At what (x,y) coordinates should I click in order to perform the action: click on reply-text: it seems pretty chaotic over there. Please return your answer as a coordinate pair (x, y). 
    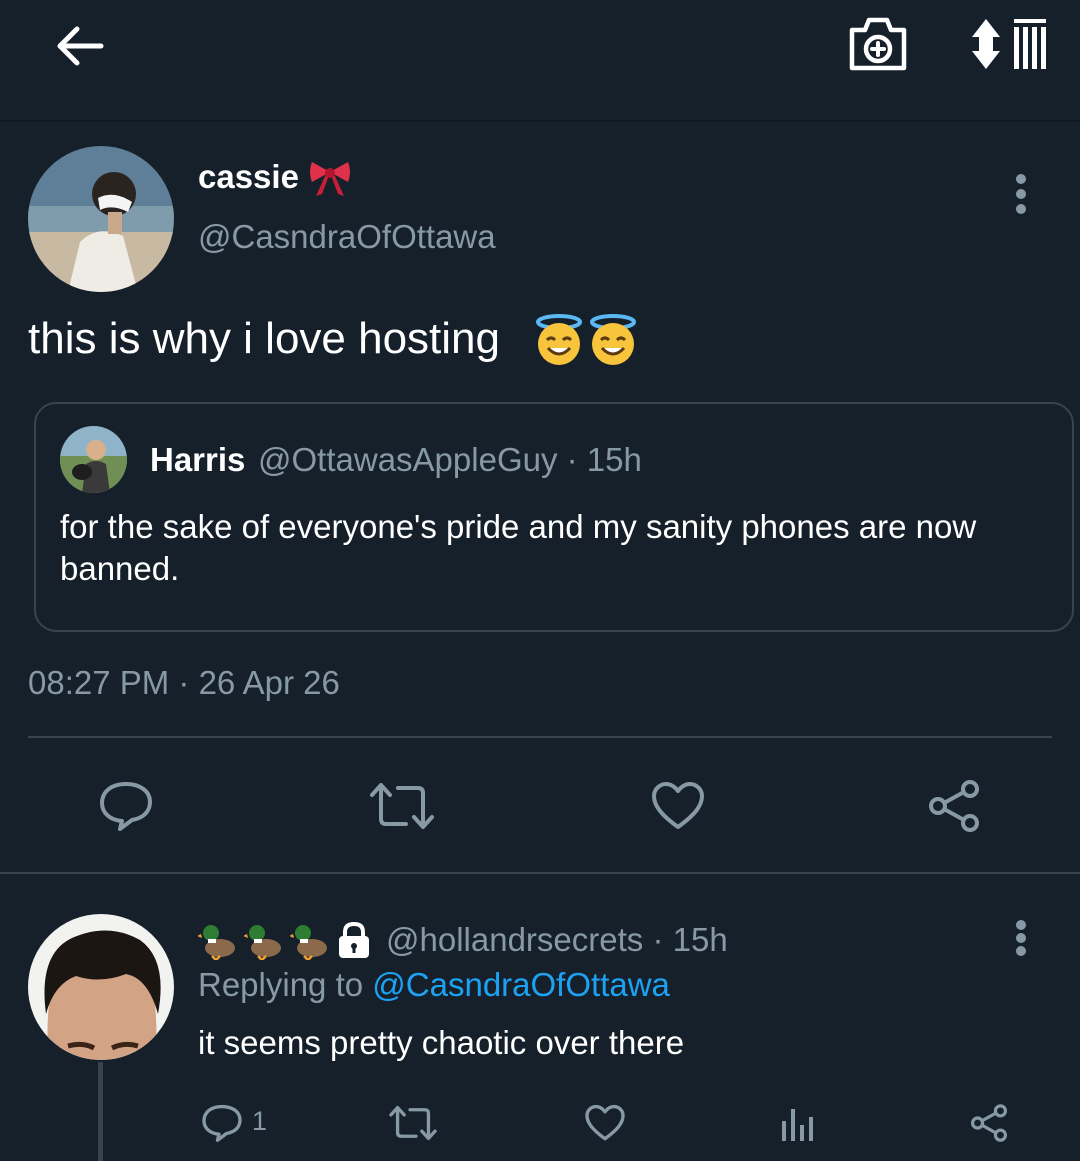
    Looking at the image, I should click on (441, 1042).